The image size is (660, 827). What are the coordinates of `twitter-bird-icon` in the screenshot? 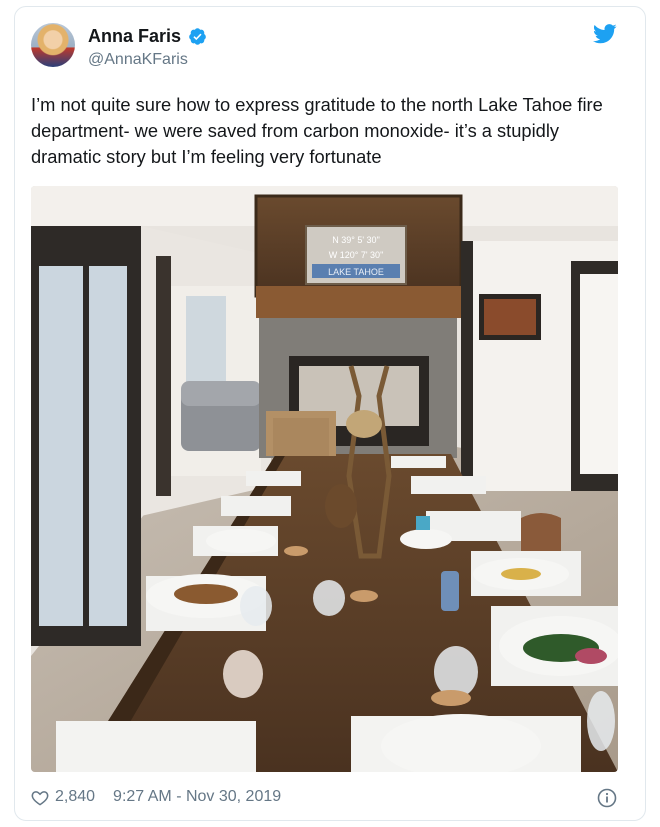 It's located at (605, 34).